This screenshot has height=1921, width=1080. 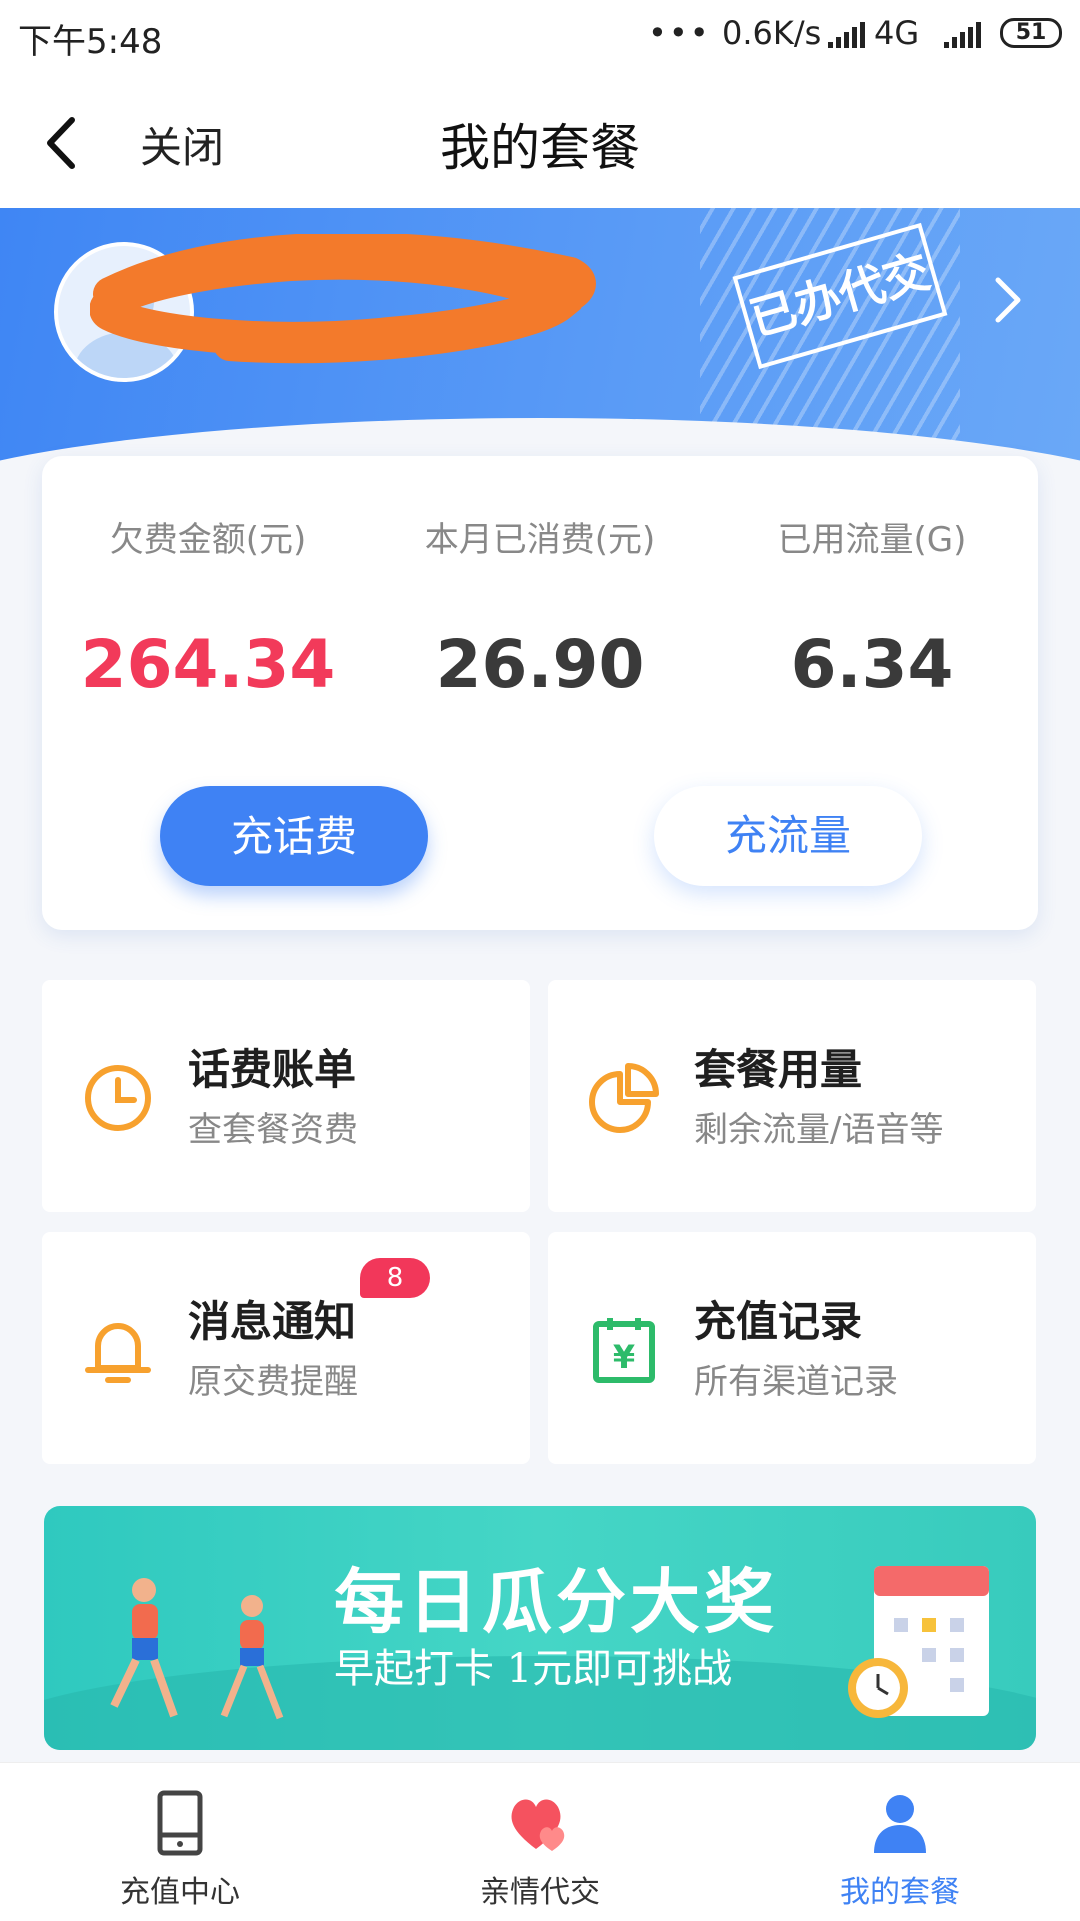 What do you see at coordinates (208, 540) in the screenshot?
I see `stat-label: 欠费金额(元)` at bounding box center [208, 540].